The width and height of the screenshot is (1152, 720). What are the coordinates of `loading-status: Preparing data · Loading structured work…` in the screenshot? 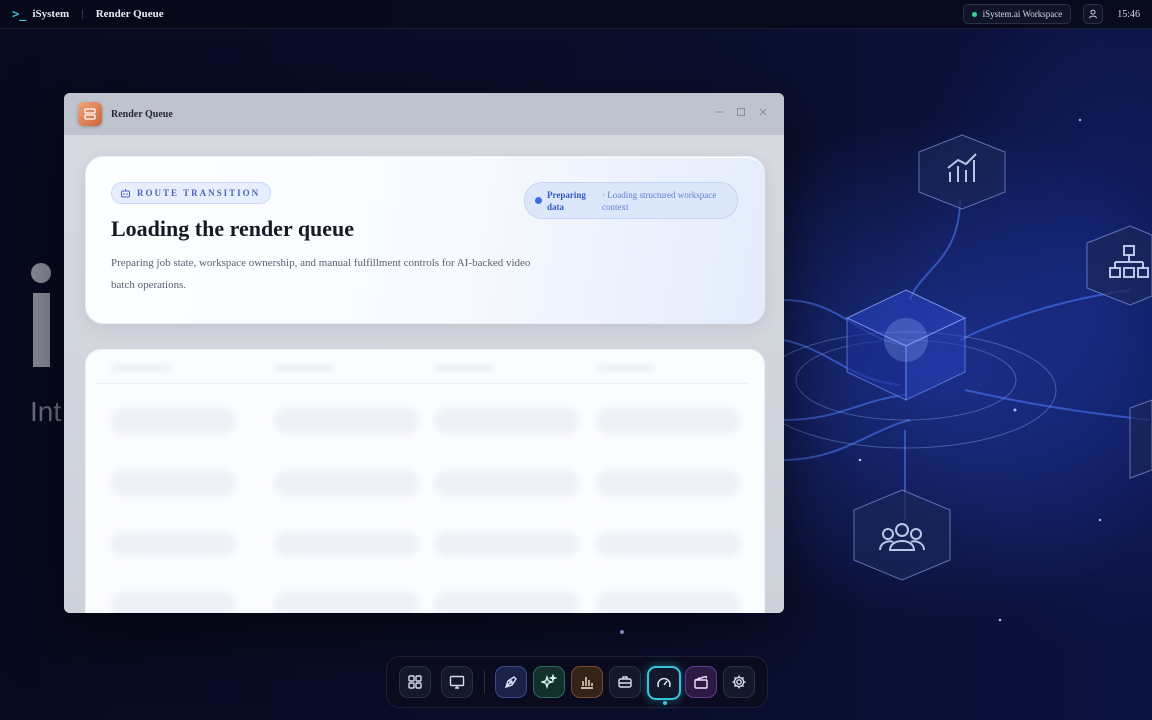 It's located at (631, 200).